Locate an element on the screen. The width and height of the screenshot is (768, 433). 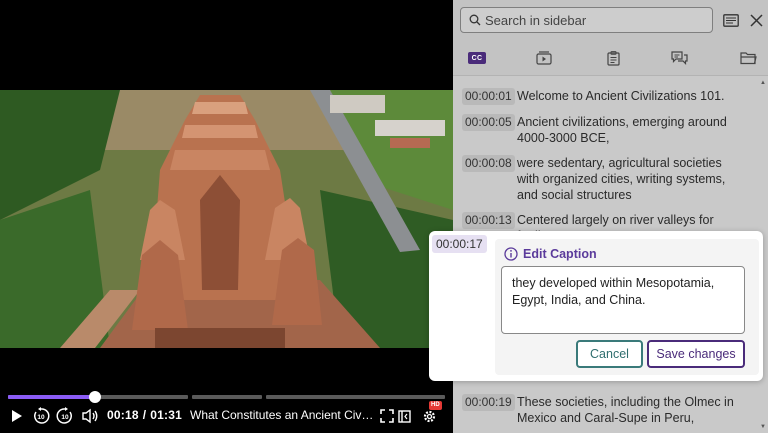
folder-icon is located at coordinates (748, 58).